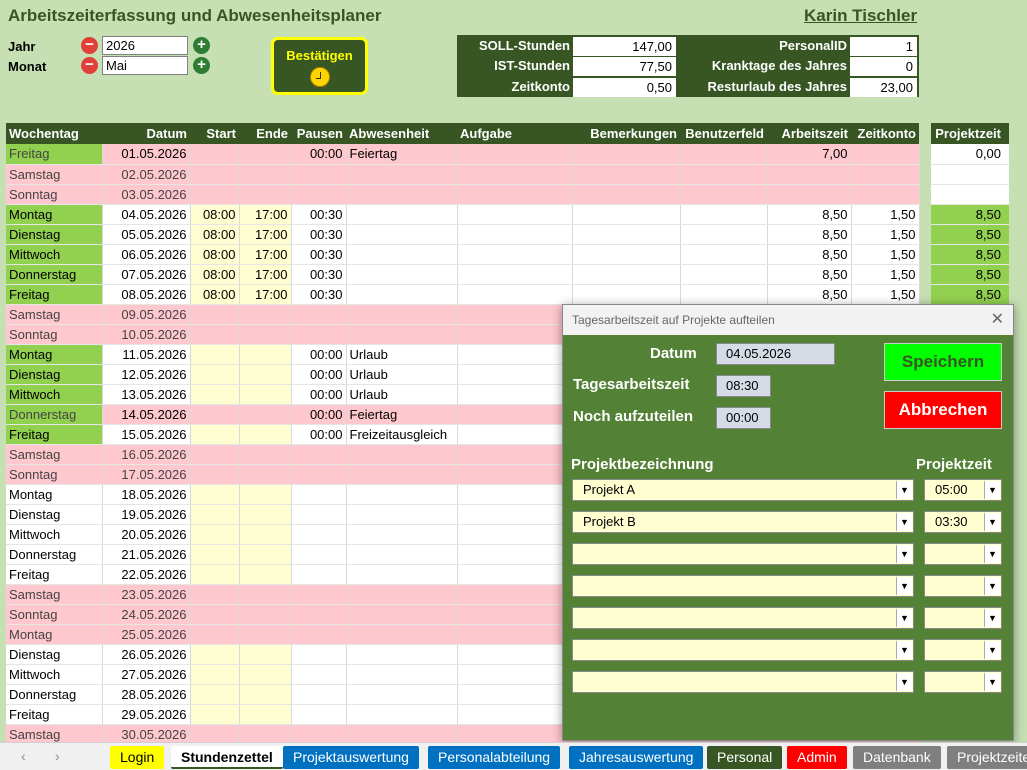 The image size is (1027, 770). Describe the element at coordinates (402, 394) in the screenshot. I see `table-cell: Urlaub` at that location.